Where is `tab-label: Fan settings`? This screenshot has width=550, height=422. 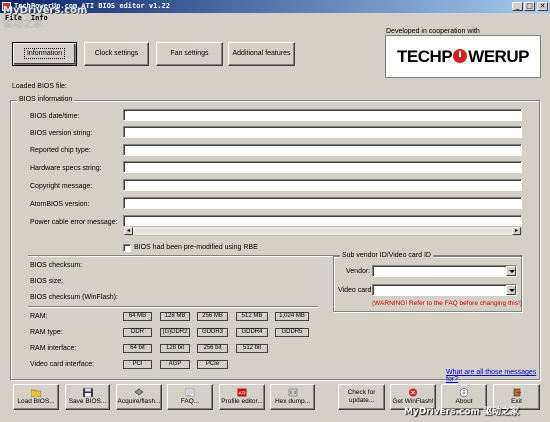 tab-label: Fan settings is located at coordinates (189, 53).